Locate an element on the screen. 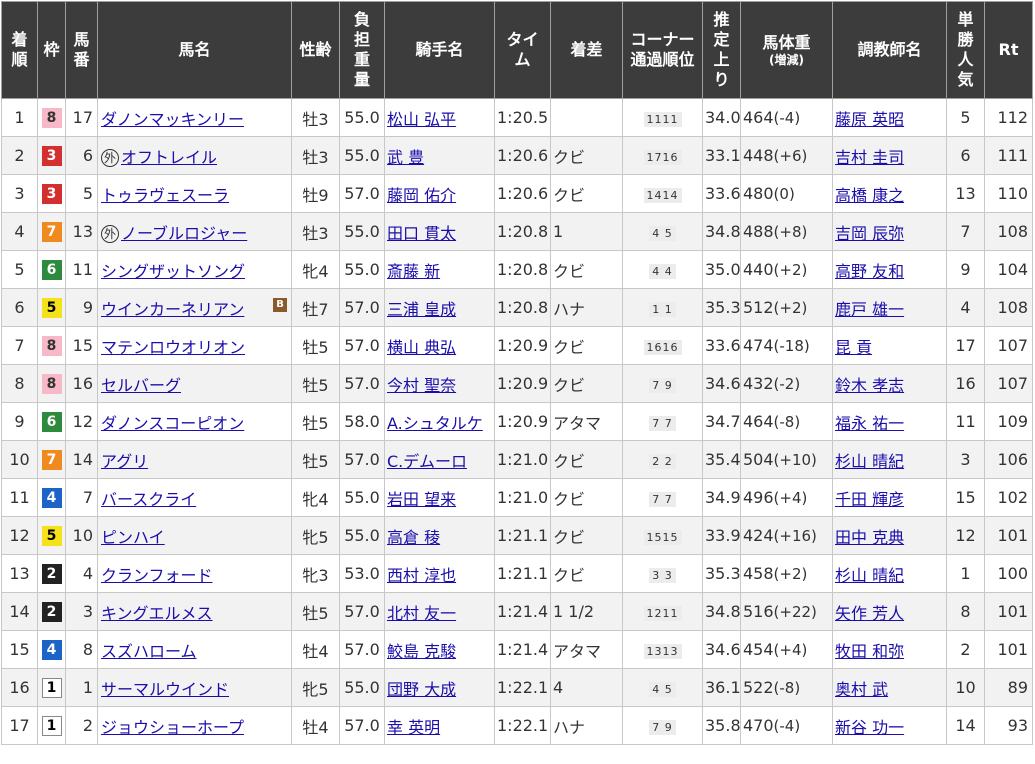  sexage-cell: 牡5 is located at coordinates (315, 345).